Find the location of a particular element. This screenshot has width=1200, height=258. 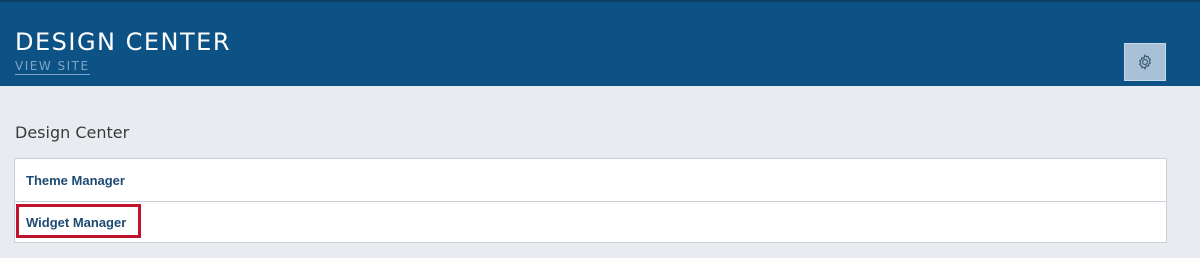

section-title: Design Center is located at coordinates (72, 132).